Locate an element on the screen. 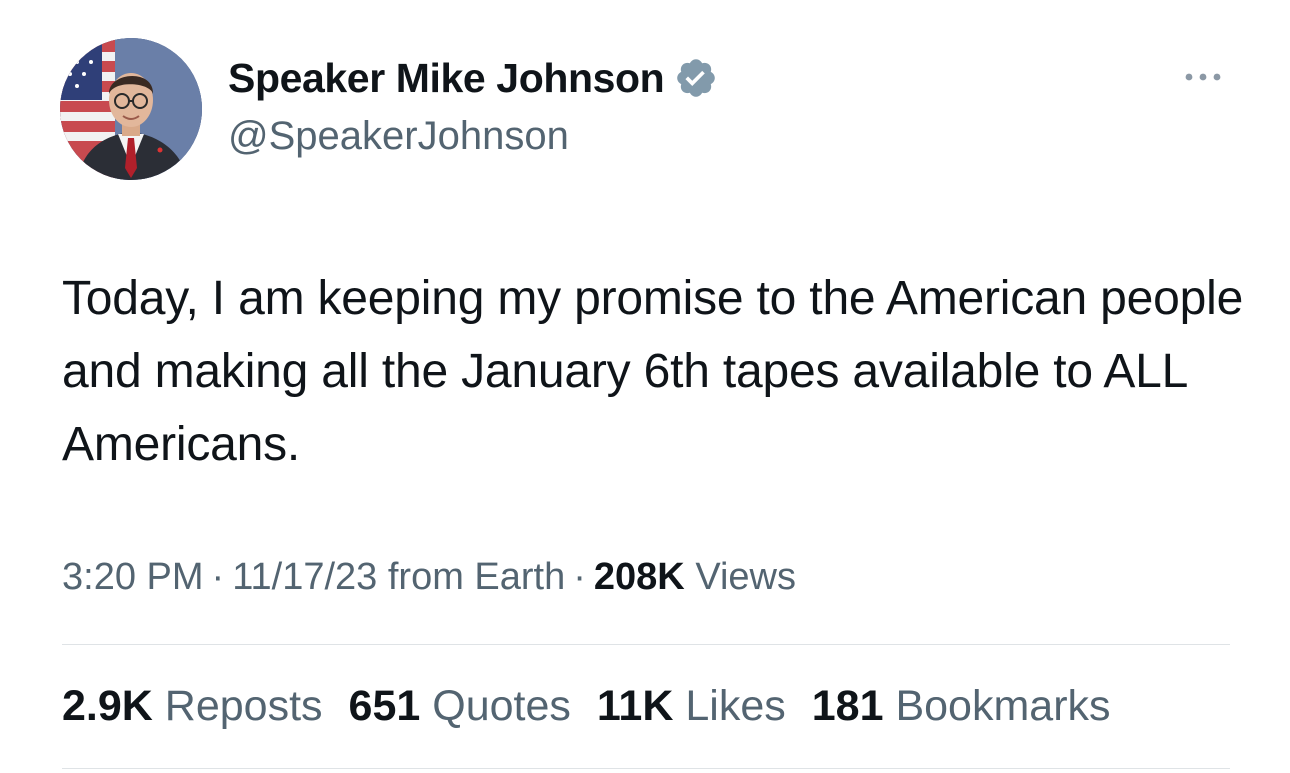  avatar is located at coordinates (131, 109).